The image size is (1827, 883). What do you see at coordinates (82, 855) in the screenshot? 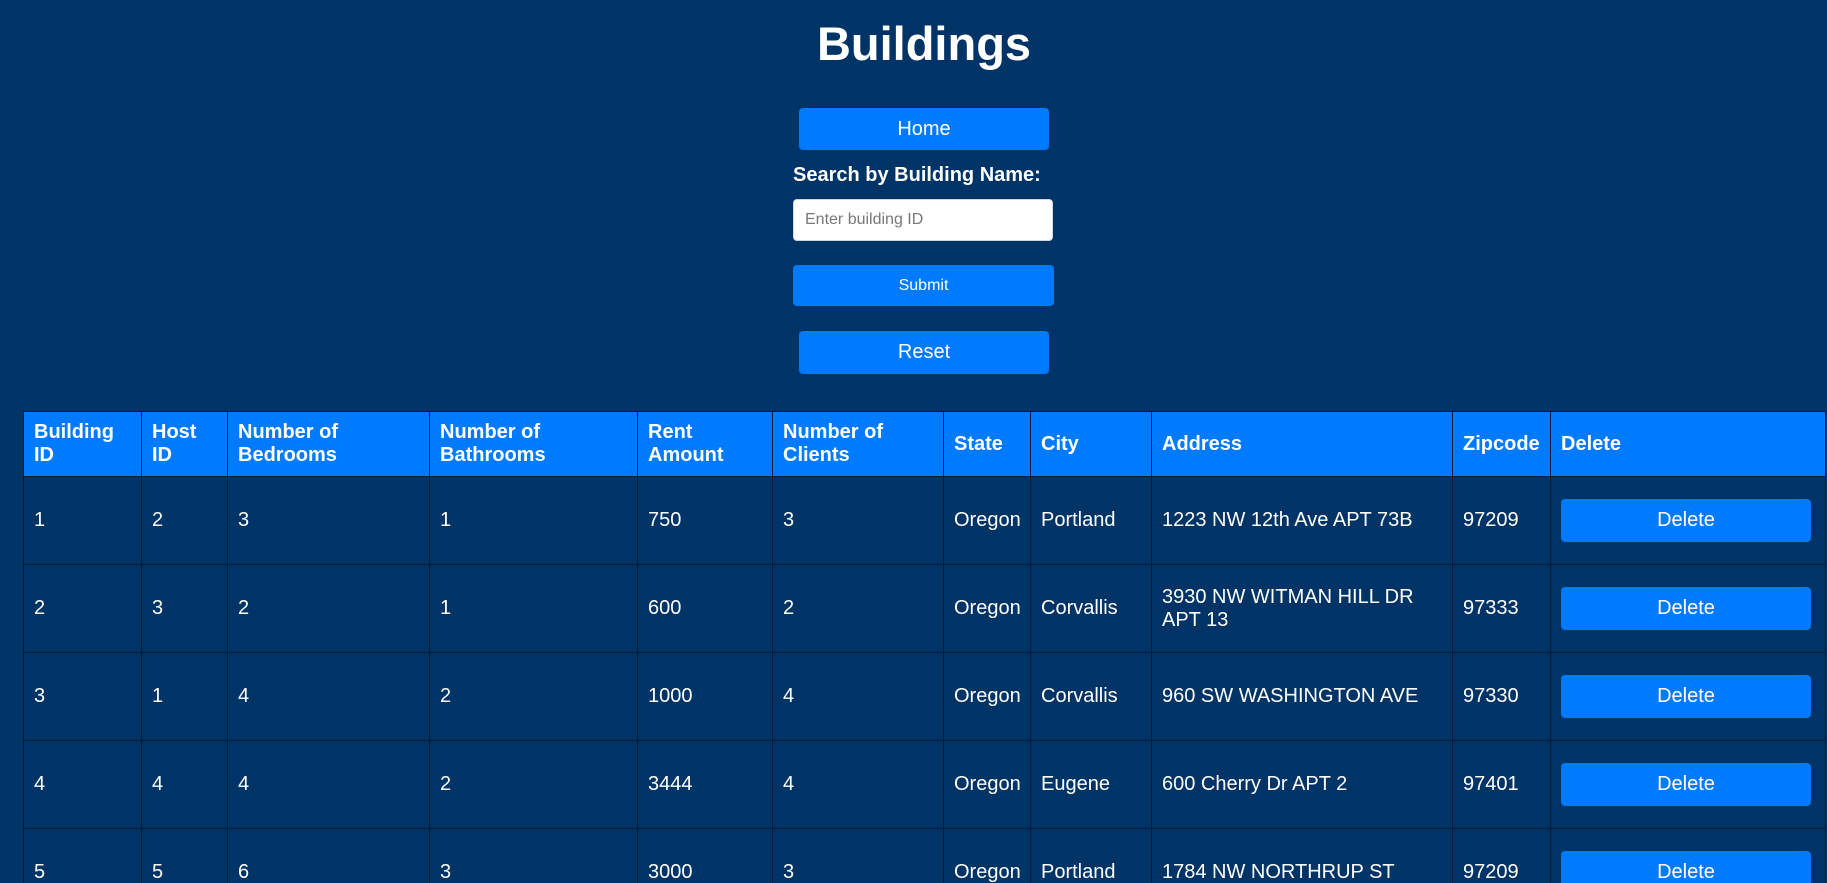
I see `cell-building-id: 5` at bounding box center [82, 855].